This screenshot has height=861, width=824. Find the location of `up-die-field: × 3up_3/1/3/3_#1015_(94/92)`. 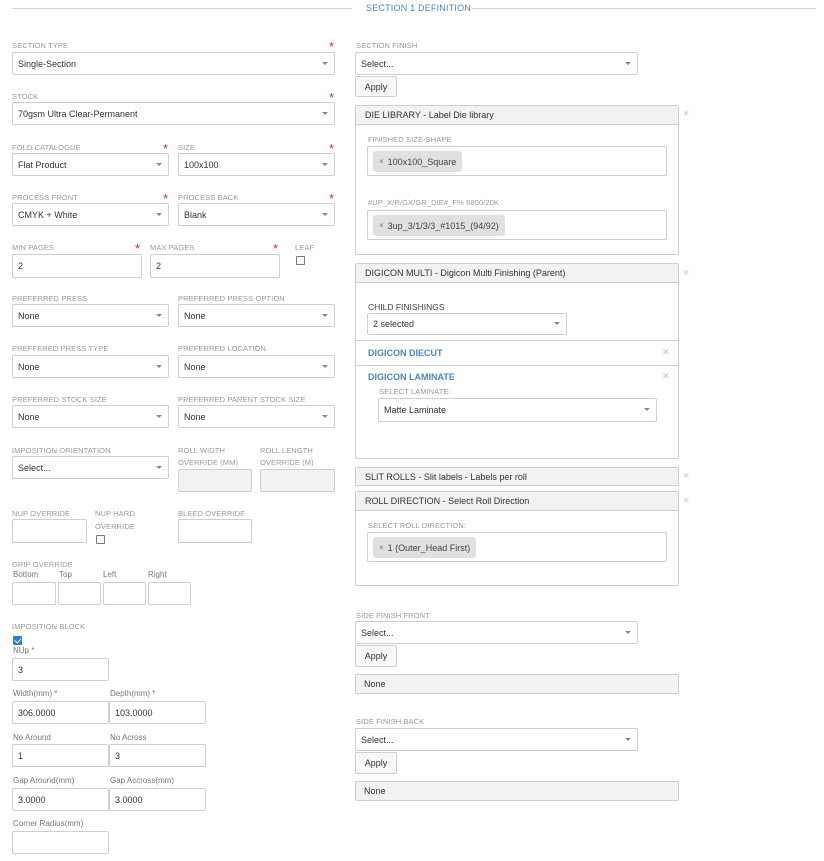

up-die-field: × 3up_3/1/3/3_#1015_(94/92) is located at coordinates (517, 225).